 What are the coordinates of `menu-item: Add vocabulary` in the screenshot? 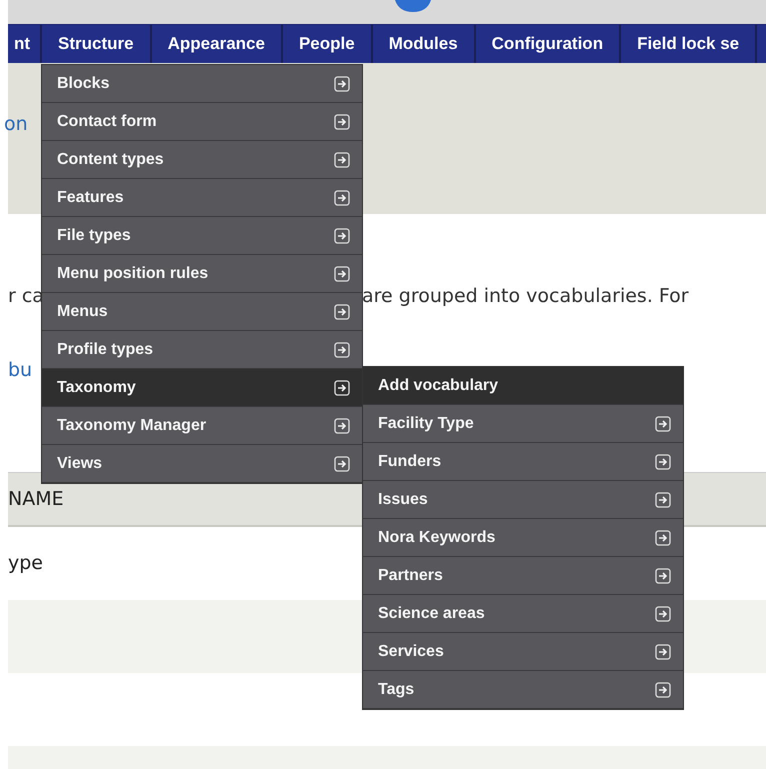 It's located at (523, 386).